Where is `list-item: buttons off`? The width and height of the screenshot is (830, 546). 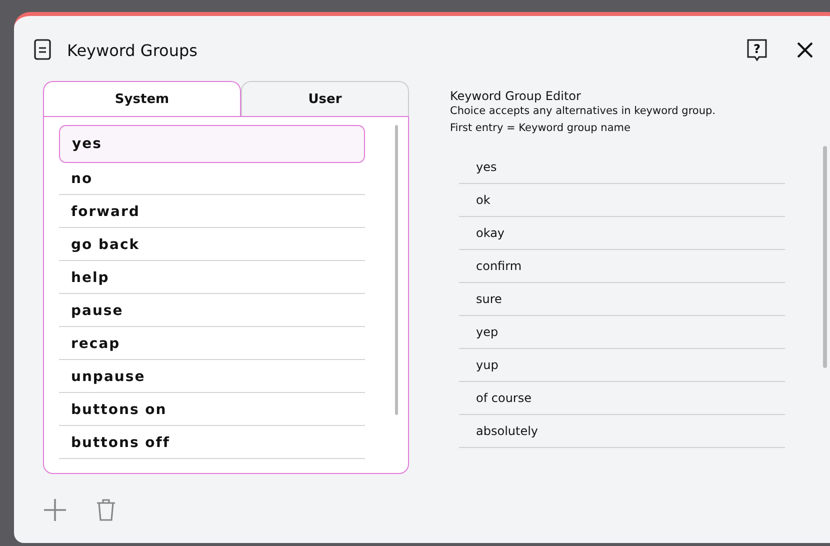 list-item: buttons off is located at coordinates (212, 443).